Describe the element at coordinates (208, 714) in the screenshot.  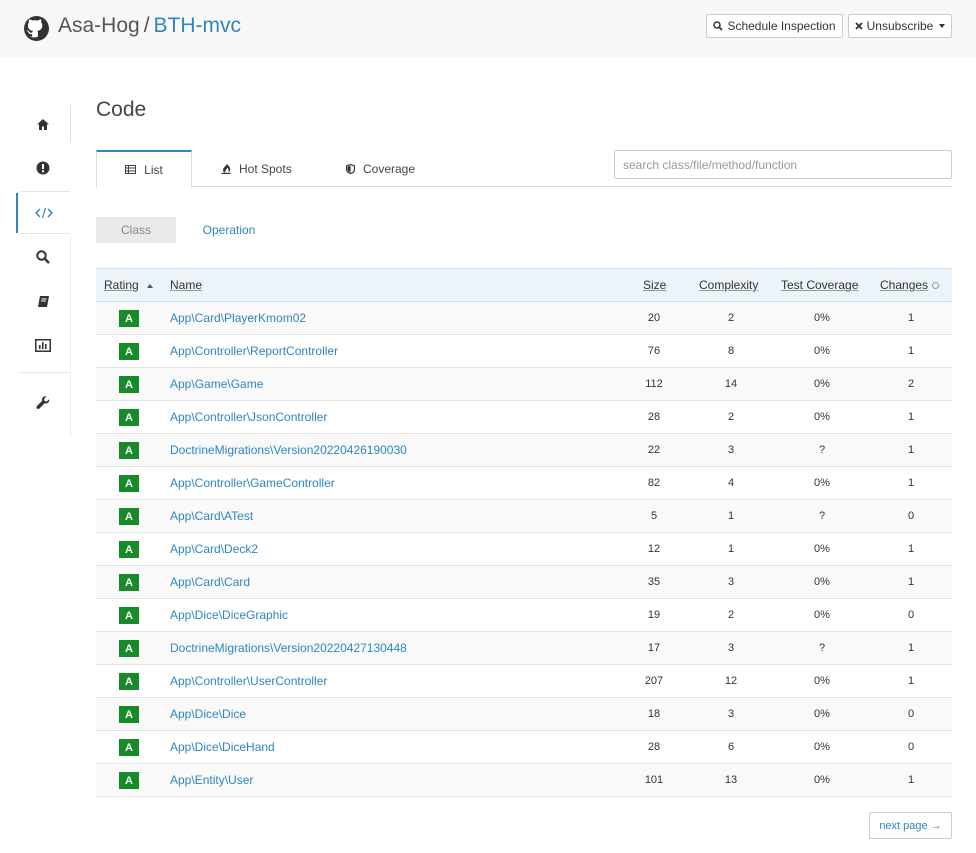
I see `class-name-link: App\Dice\Dice` at that location.